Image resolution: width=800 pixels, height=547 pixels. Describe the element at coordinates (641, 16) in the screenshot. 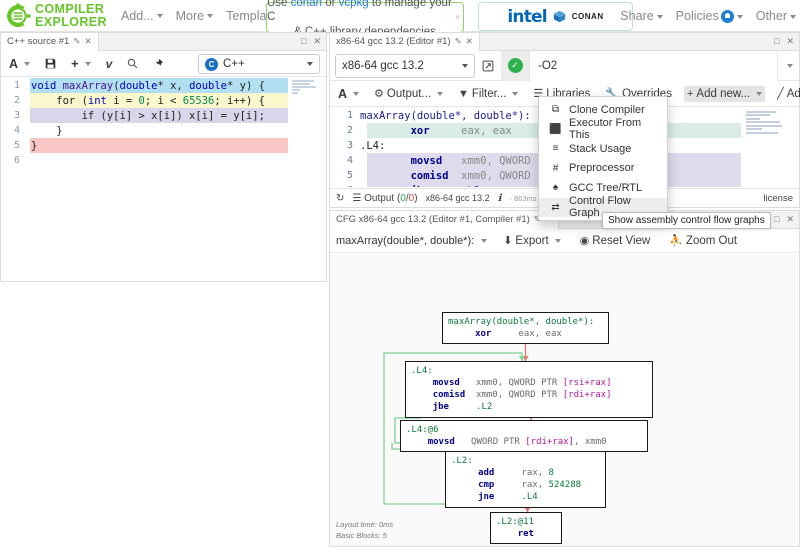

I see `nav-item-share: Share` at that location.